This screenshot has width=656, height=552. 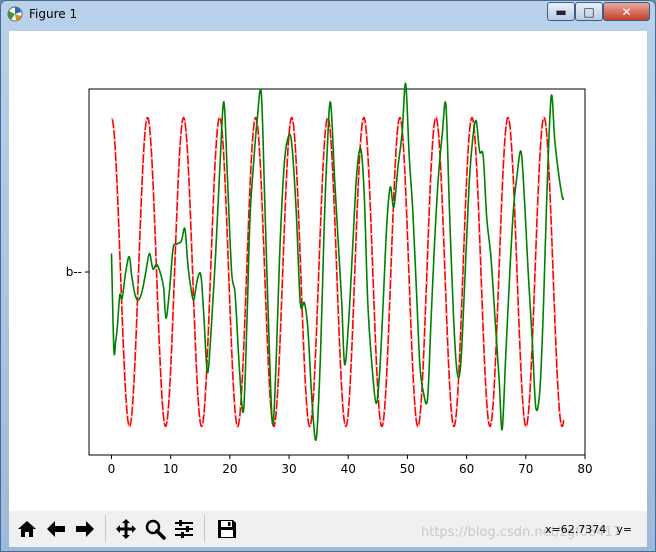 I want to click on maximize-button: □, so click(x=589, y=11).